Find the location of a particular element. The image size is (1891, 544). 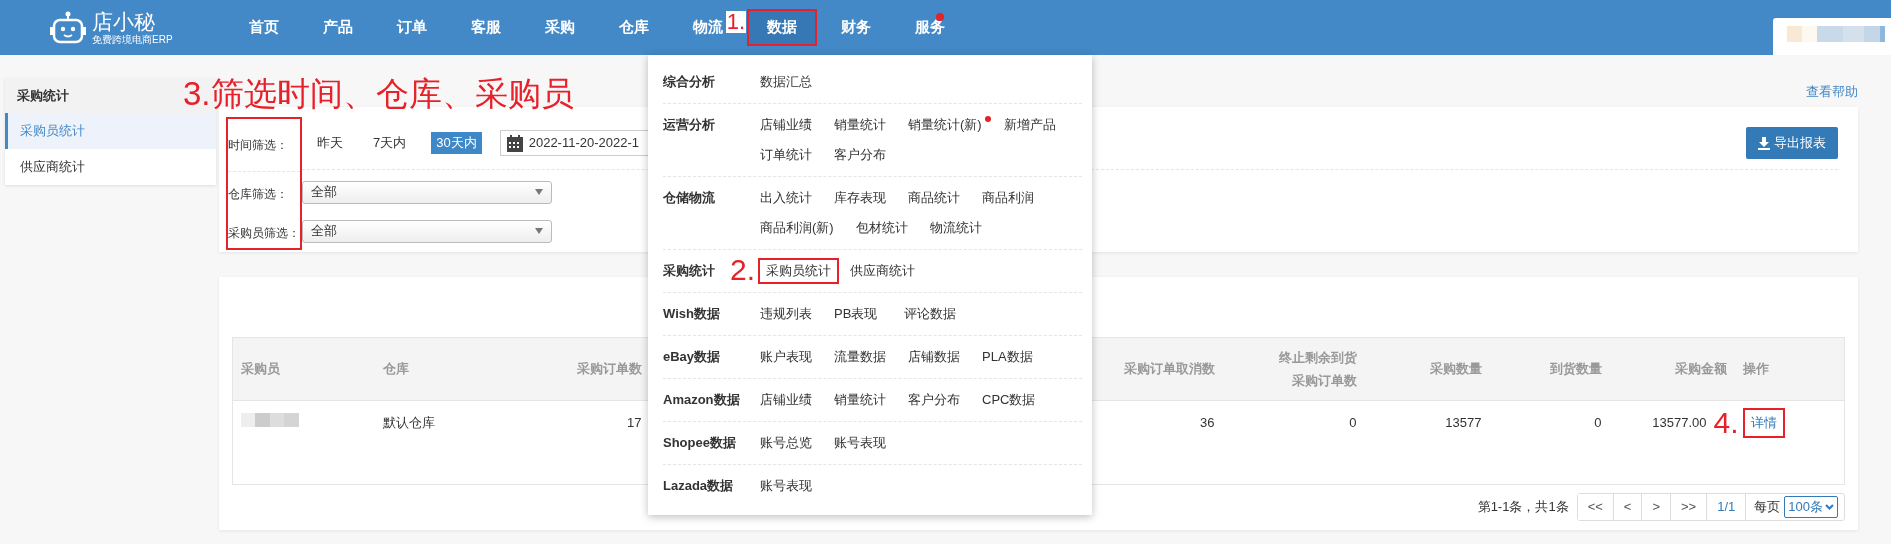

menu-group-title: Lazada数据 is located at coordinates (698, 485).